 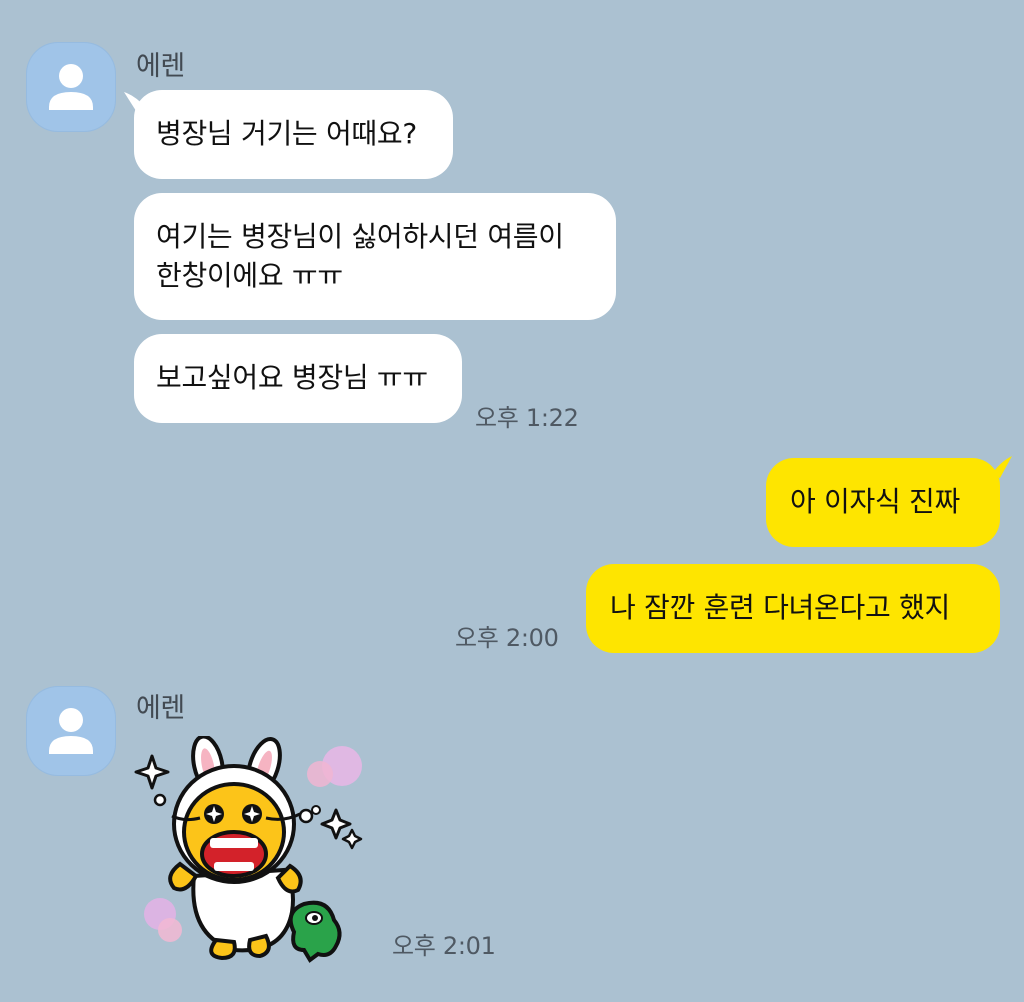 I want to click on message-text: 보고싶어요 병장님 ㅠㅠ, so click(x=292, y=377).